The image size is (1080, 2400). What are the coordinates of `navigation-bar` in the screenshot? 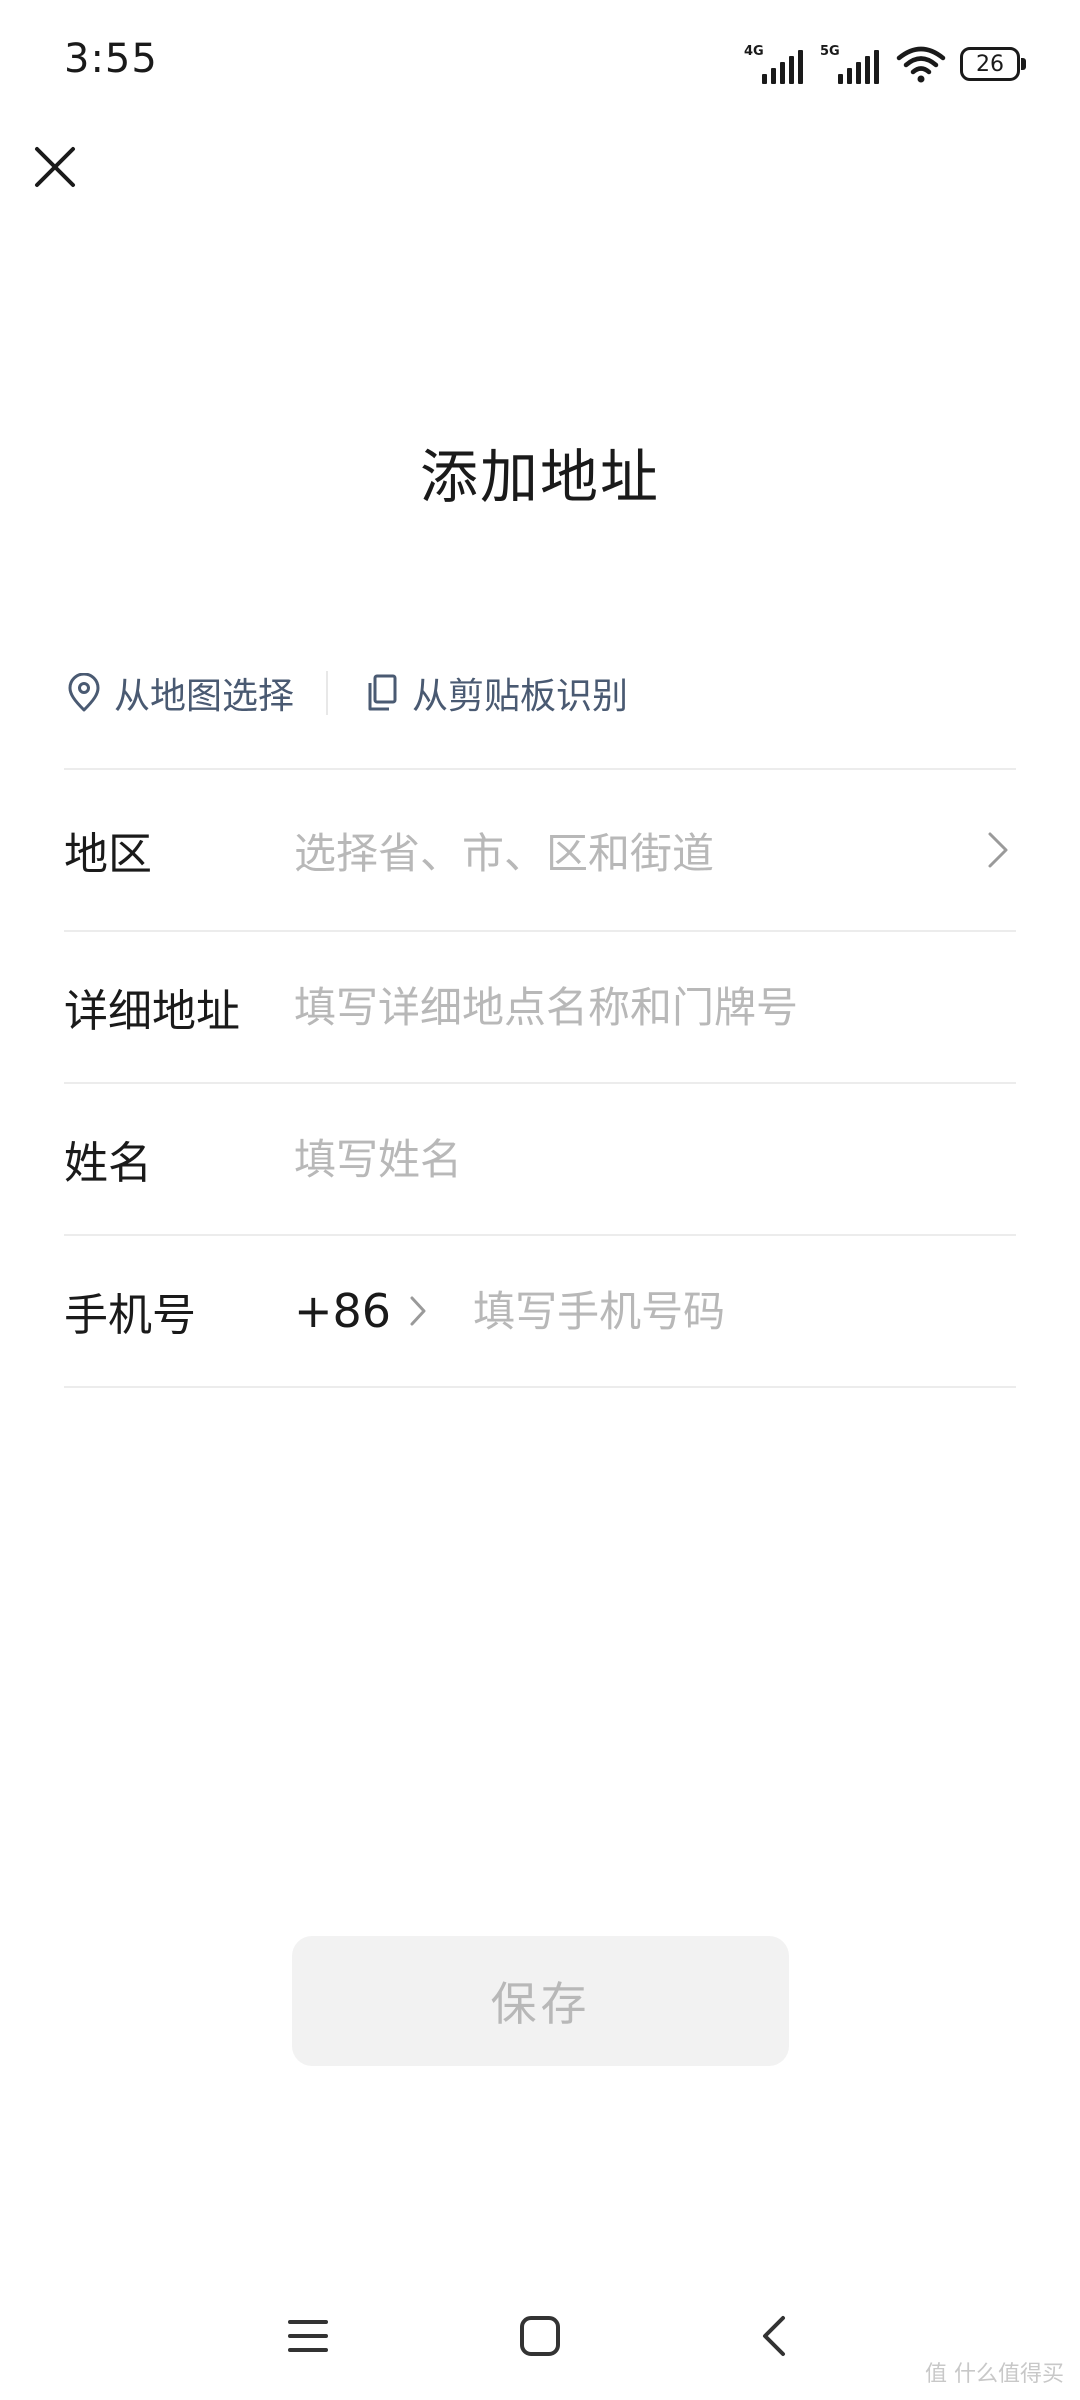 It's located at (540, 2335).